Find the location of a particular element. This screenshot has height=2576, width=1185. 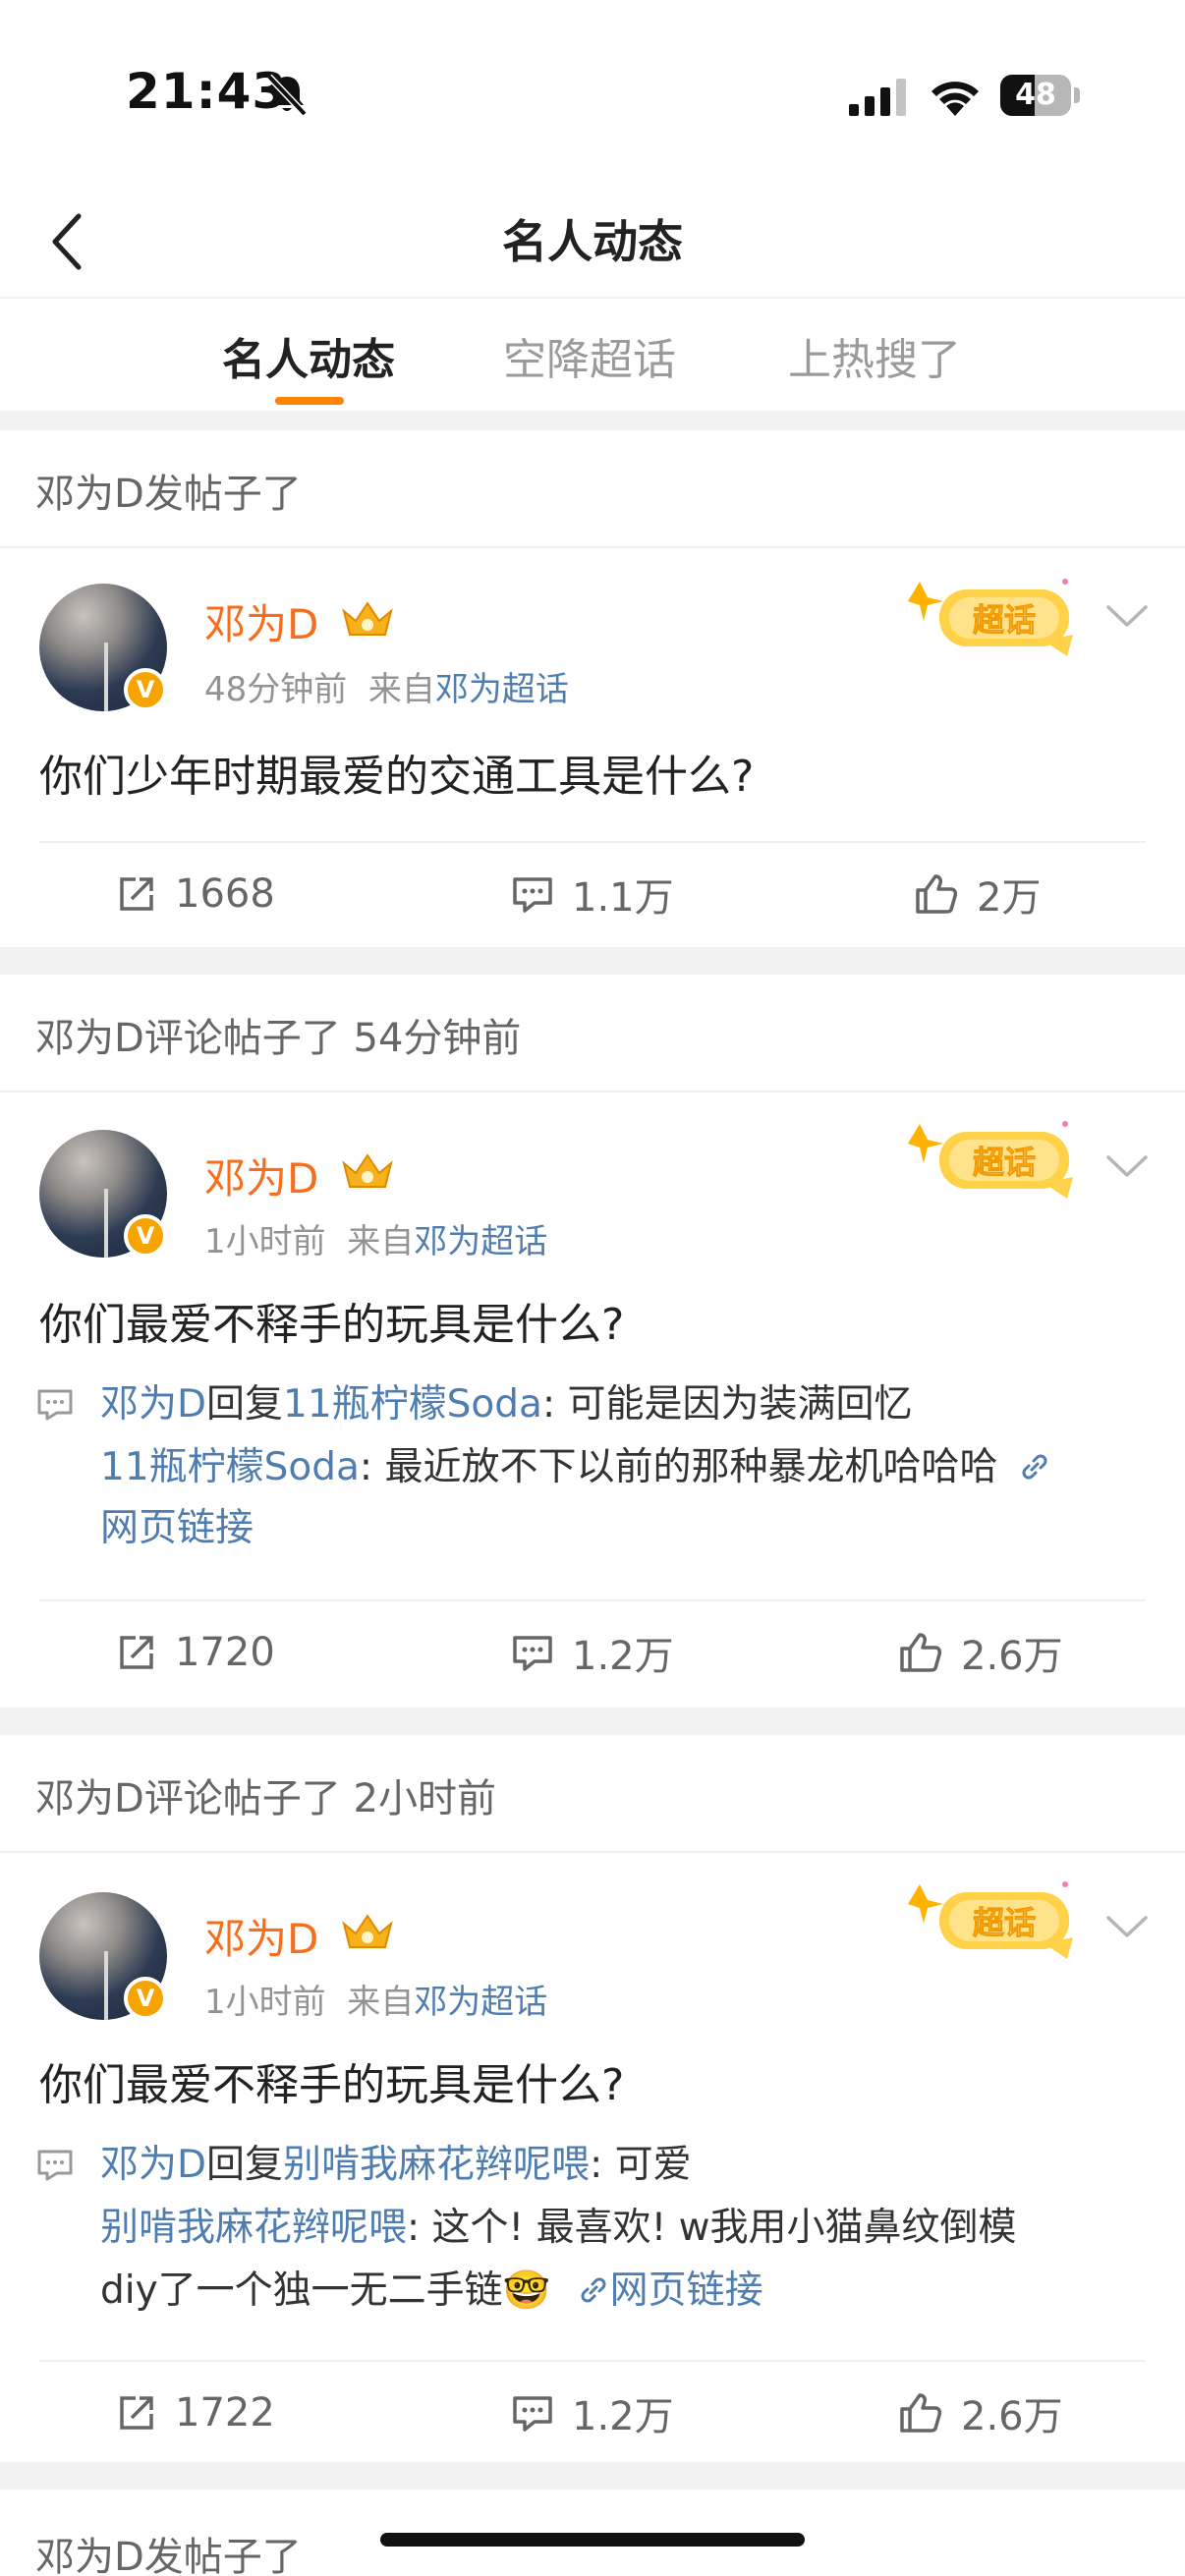

tab-airdrop-supertopic: 空降超话 is located at coordinates (590, 355).